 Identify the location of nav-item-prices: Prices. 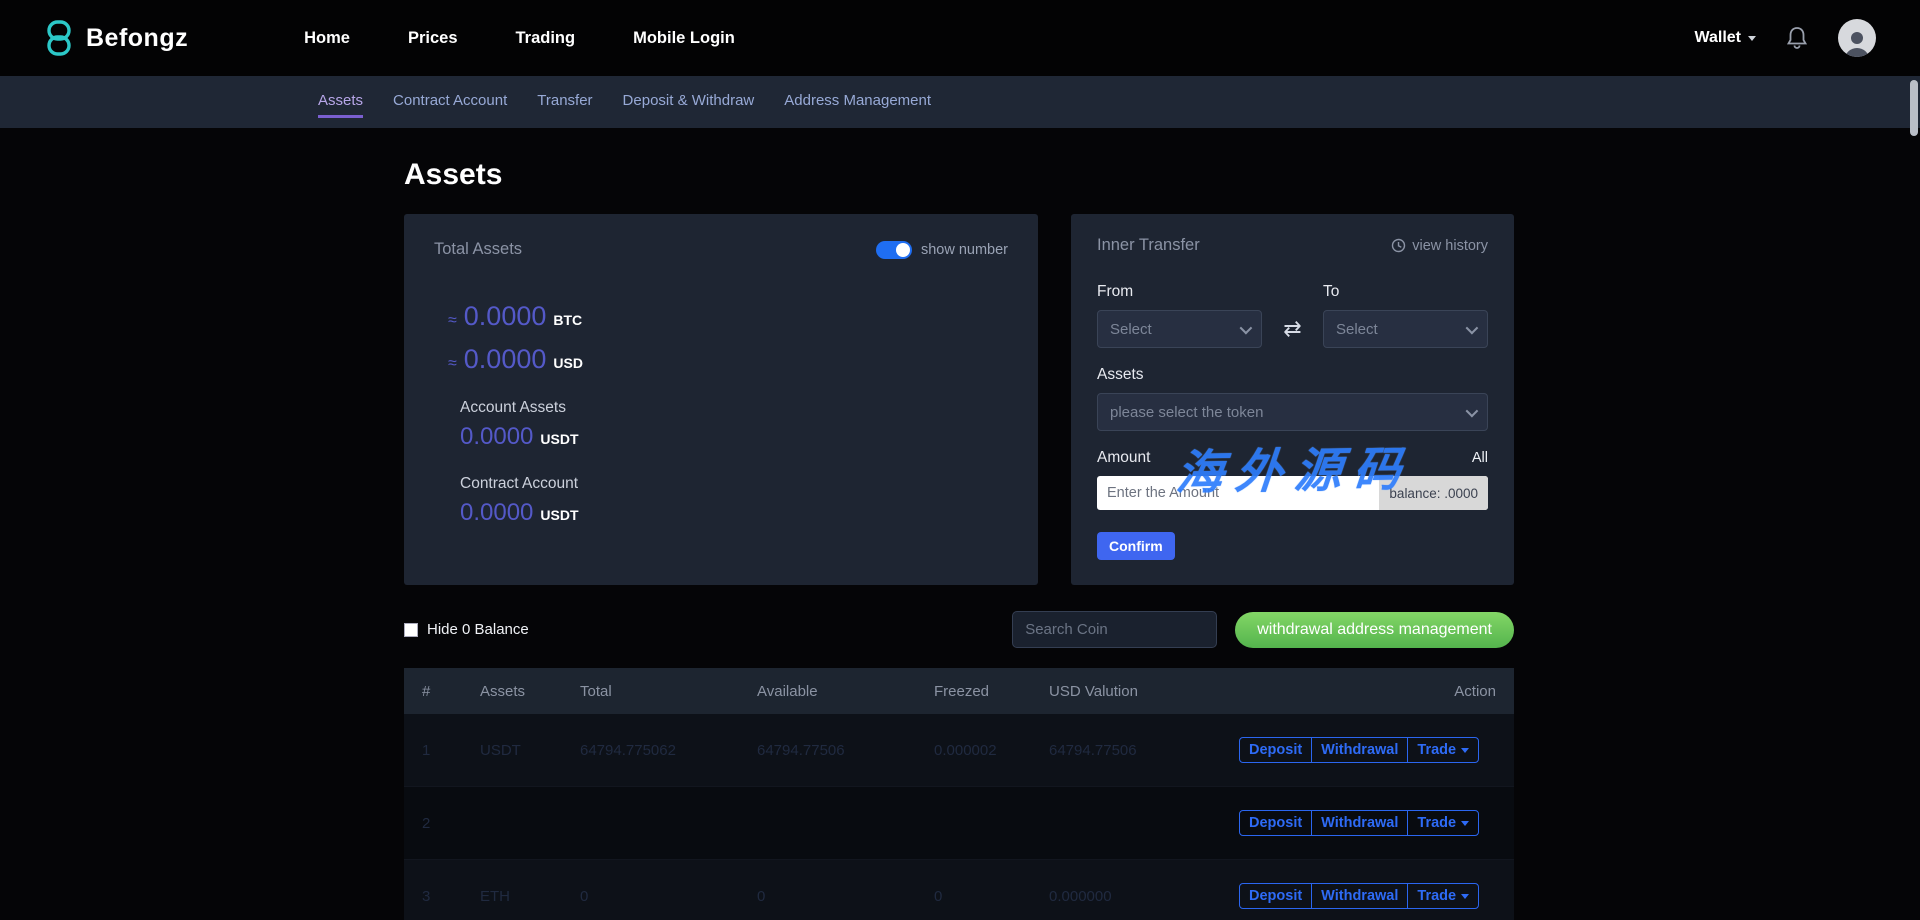
(433, 38).